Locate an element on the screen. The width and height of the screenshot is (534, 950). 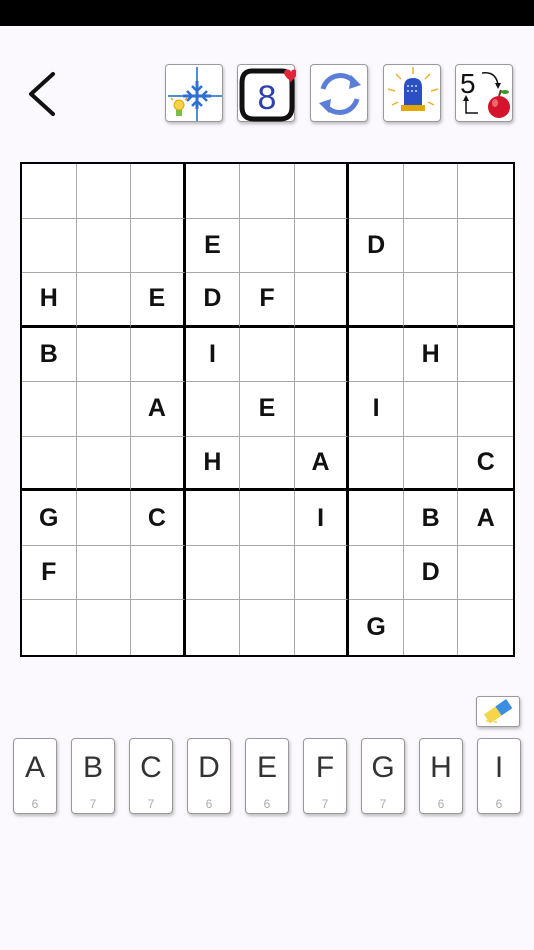
symbol-mode-button: 5 is located at coordinates (484, 93).